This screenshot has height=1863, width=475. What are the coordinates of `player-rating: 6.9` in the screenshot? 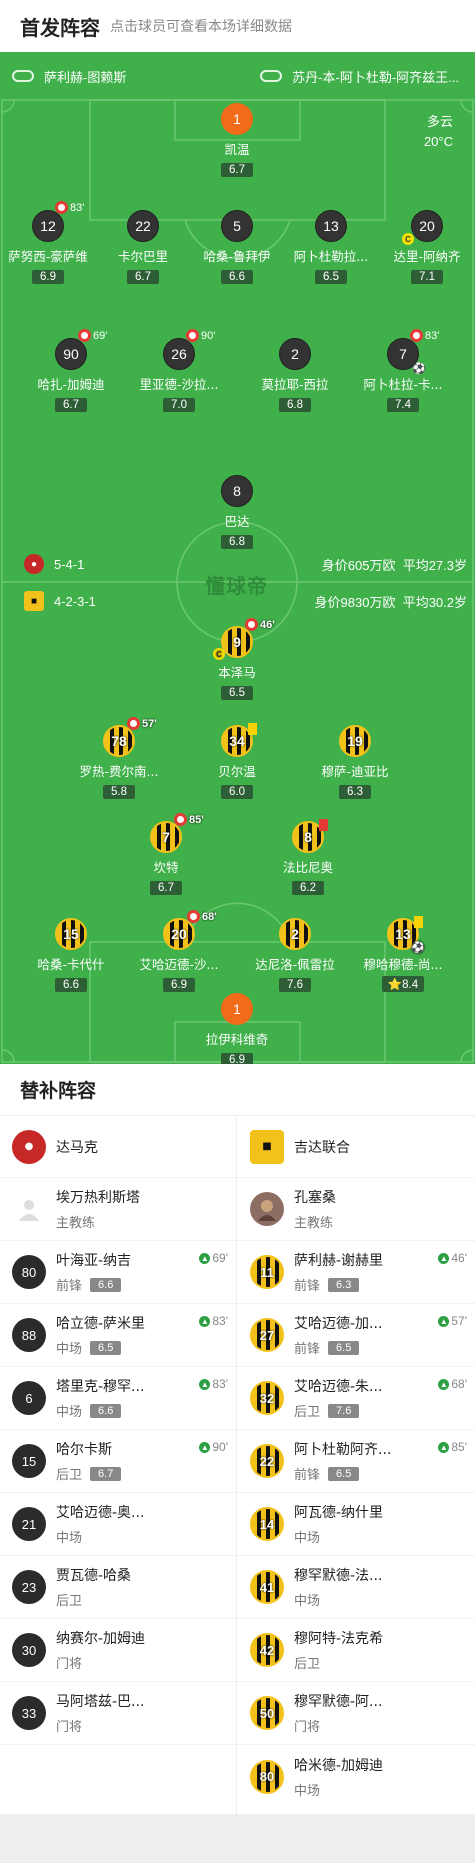 It's located at (237, 1058).